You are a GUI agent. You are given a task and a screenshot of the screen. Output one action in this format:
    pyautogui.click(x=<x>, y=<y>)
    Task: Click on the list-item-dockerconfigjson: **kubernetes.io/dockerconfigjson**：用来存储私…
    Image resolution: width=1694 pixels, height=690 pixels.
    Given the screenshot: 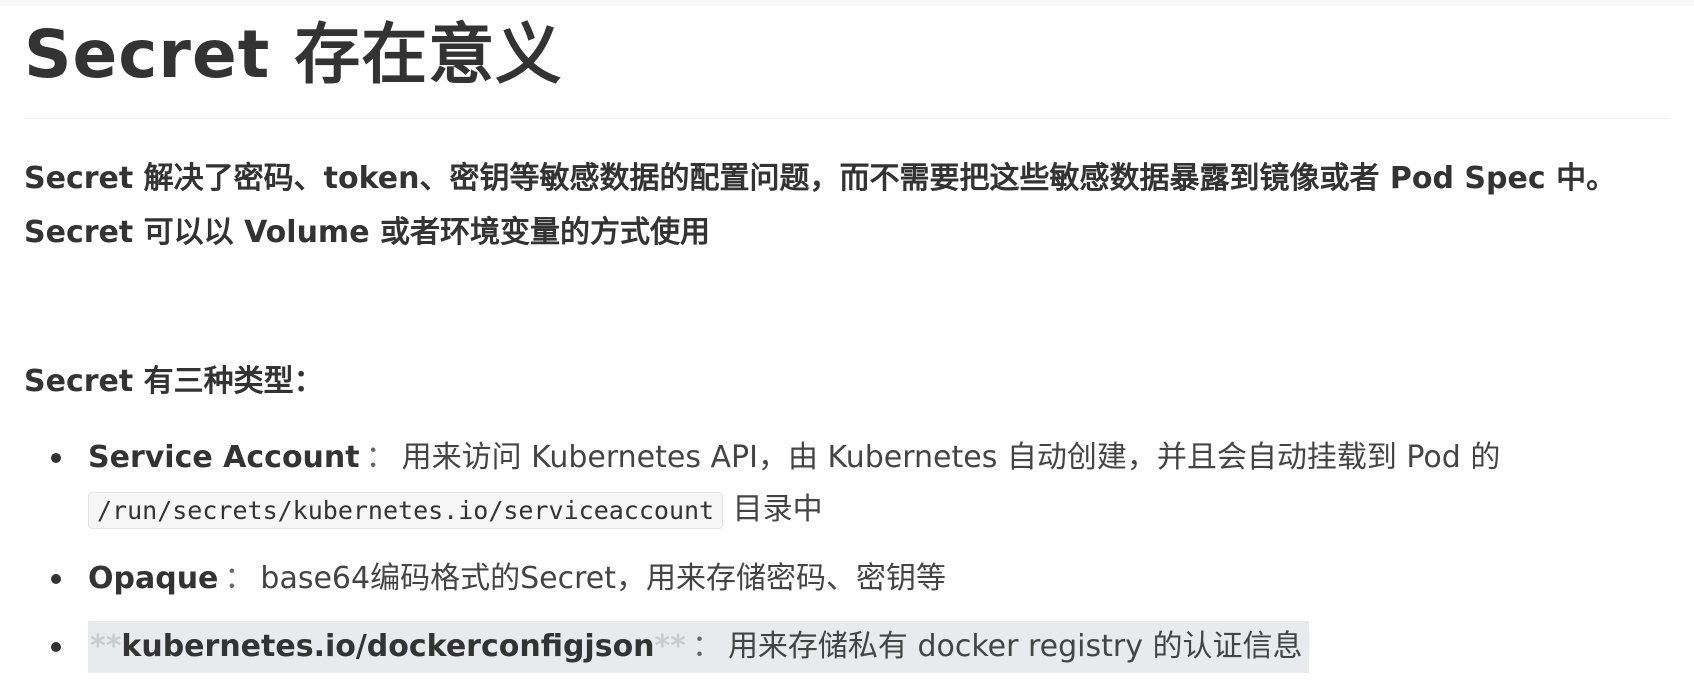 What is the action you would take?
    pyautogui.click(x=849, y=647)
    